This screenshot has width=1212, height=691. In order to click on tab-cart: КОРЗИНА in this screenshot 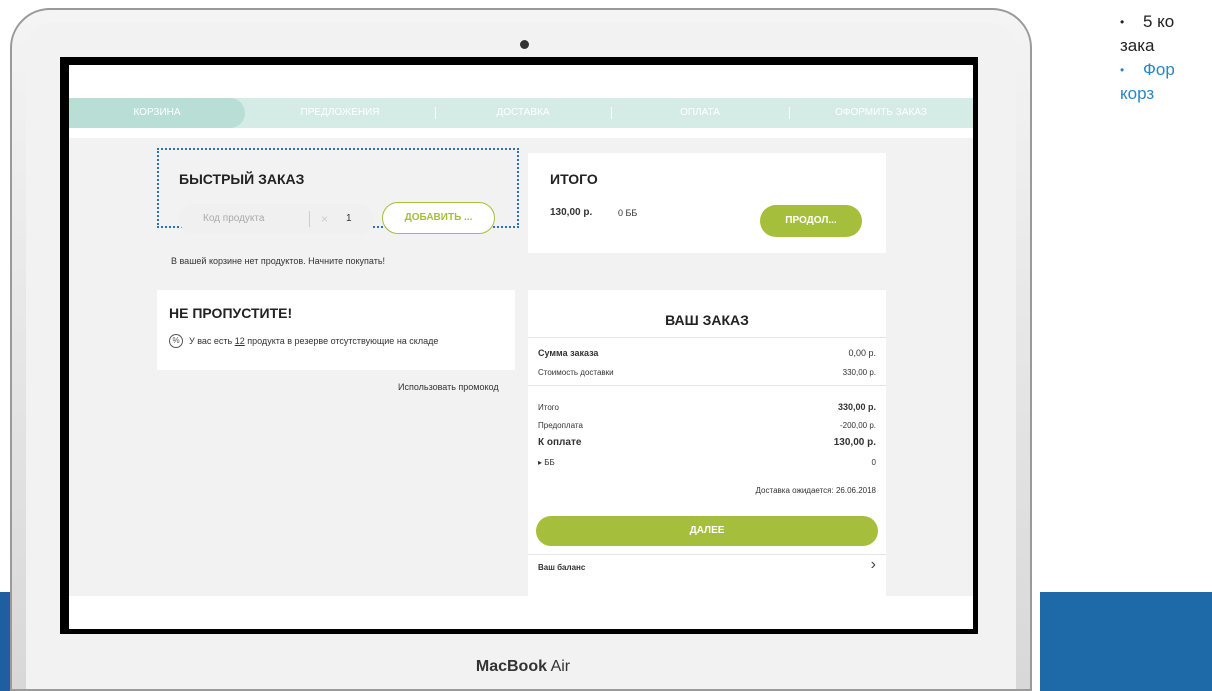, I will do `click(157, 113)`.